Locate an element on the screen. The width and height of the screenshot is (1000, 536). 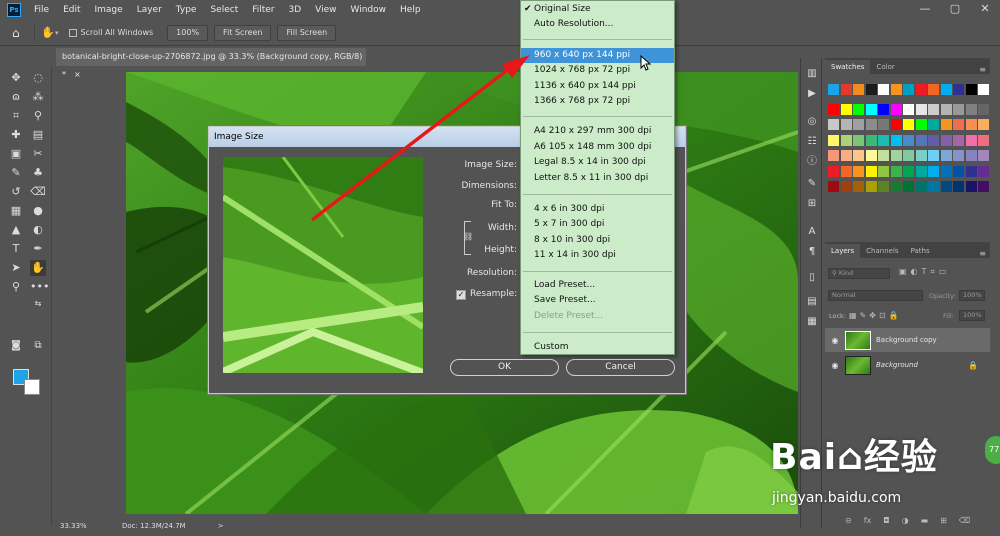
baidu-watermark: Bai⌂经验 jingyan.baidu.com is located at coordinates (885, 475).